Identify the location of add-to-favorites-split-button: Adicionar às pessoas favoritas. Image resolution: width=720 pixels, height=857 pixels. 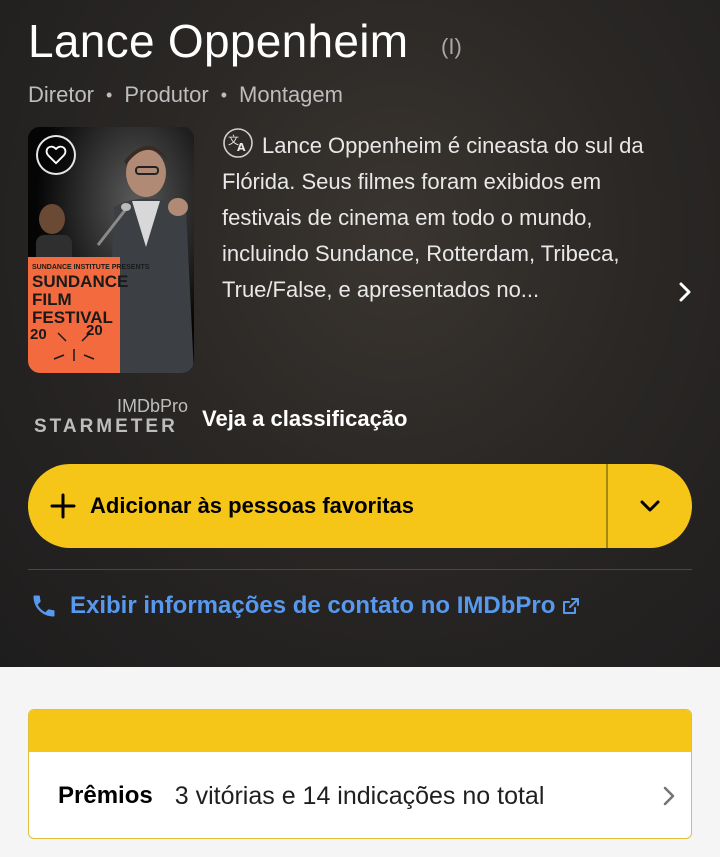
(360, 506).